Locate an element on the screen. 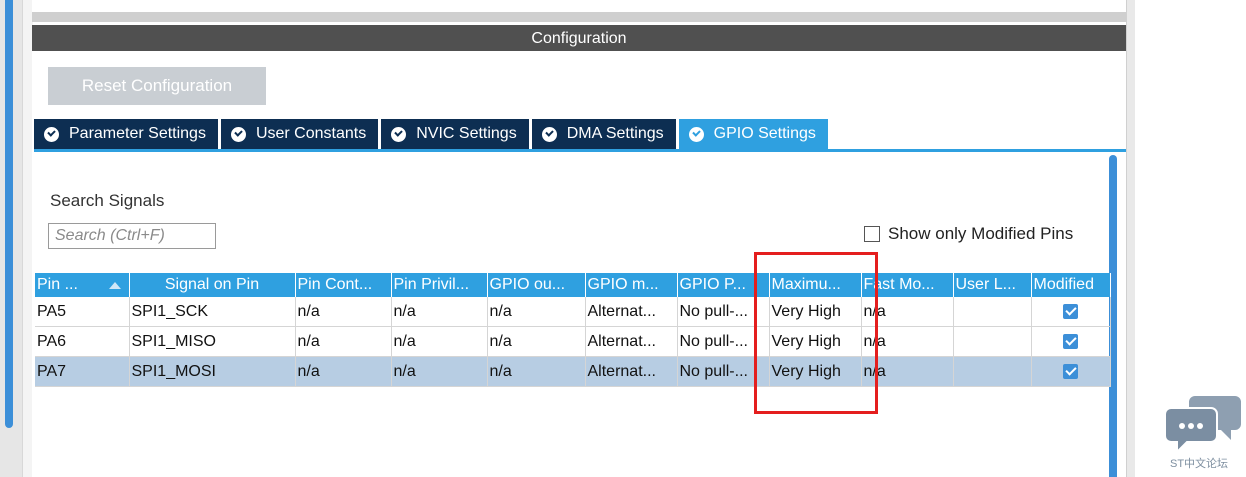 This screenshot has height=477, width=1246. tab-parameter-settings: Parameter Settings is located at coordinates (126, 134).